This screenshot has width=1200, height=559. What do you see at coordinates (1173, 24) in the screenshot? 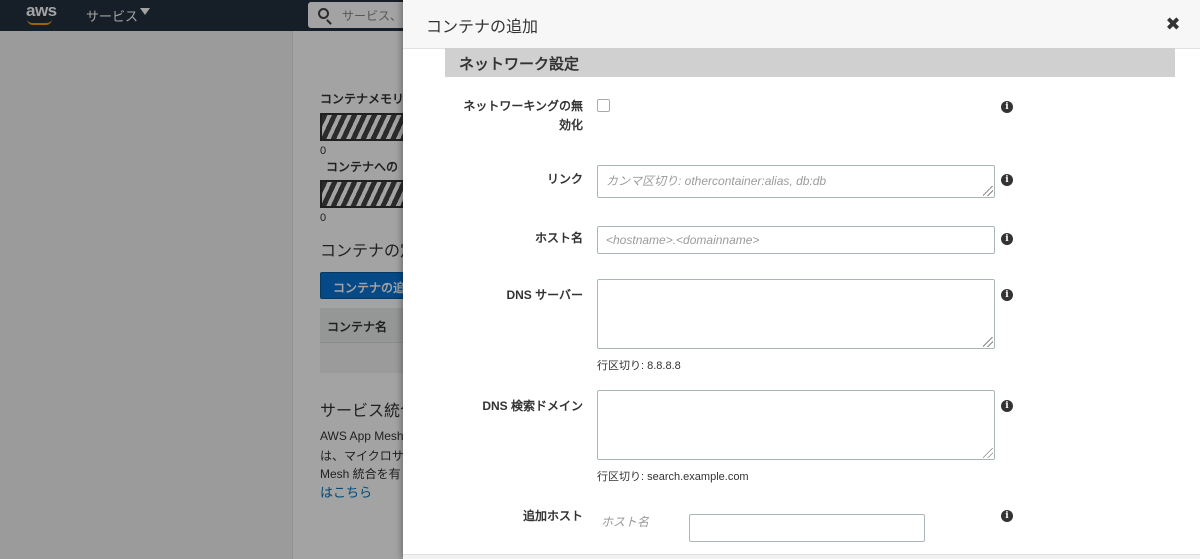
I see `close-icon: ✖` at bounding box center [1173, 24].